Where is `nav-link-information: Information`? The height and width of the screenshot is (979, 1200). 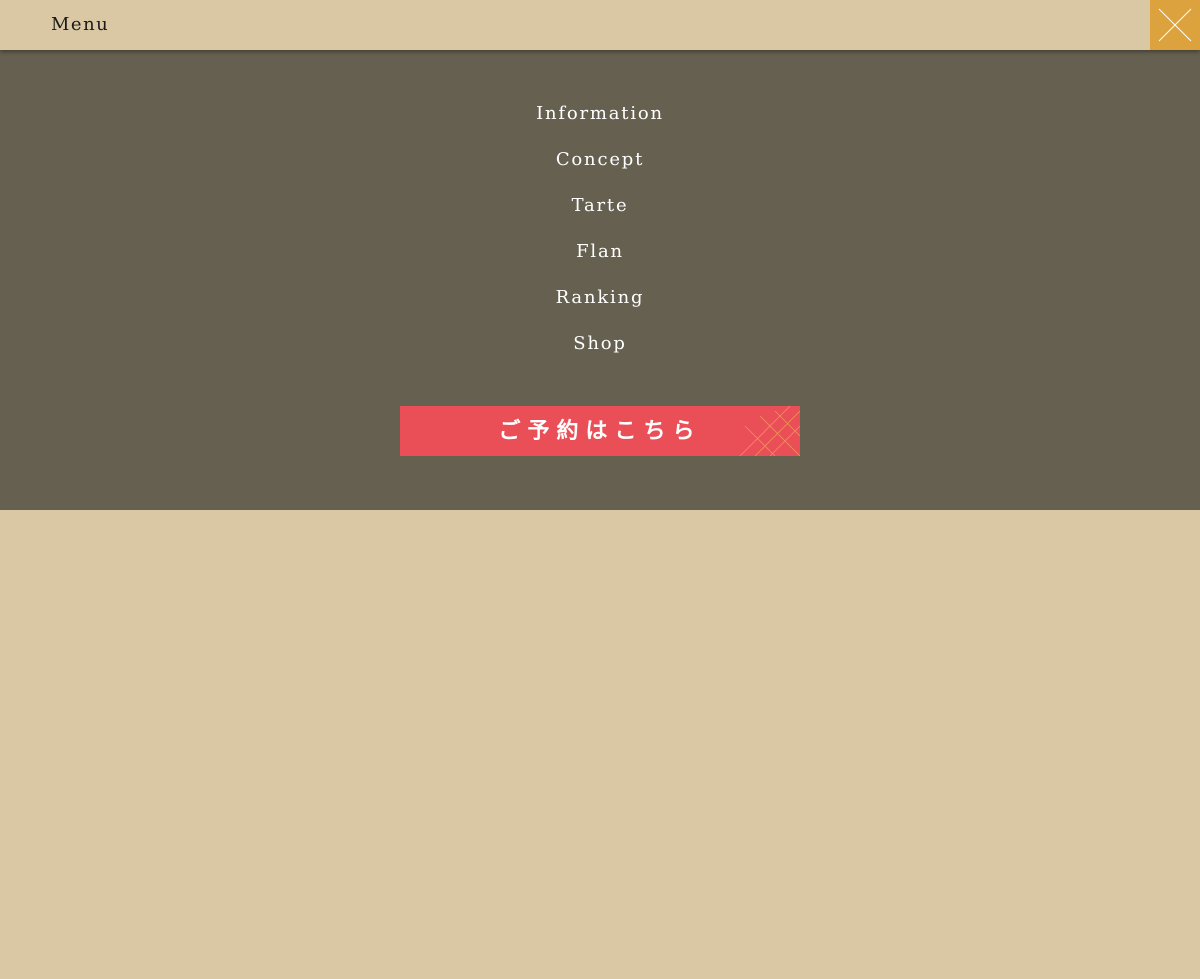
nav-link-information: Information is located at coordinates (600, 114).